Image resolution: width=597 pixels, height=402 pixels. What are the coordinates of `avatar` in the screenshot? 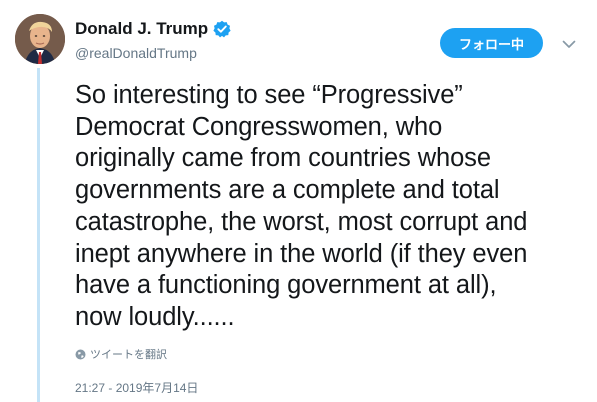 It's located at (40, 39).